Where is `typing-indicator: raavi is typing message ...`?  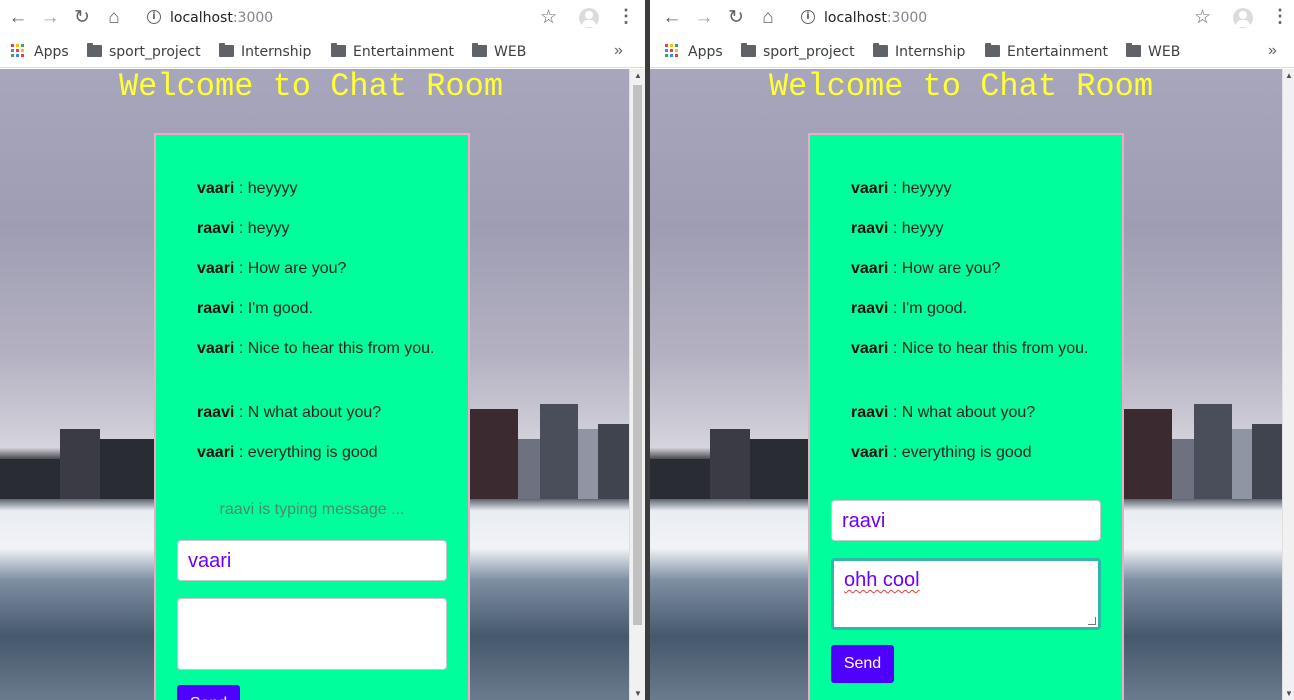 typing-indicator: raavi is typing message ... is located at coordinates (312, 509).